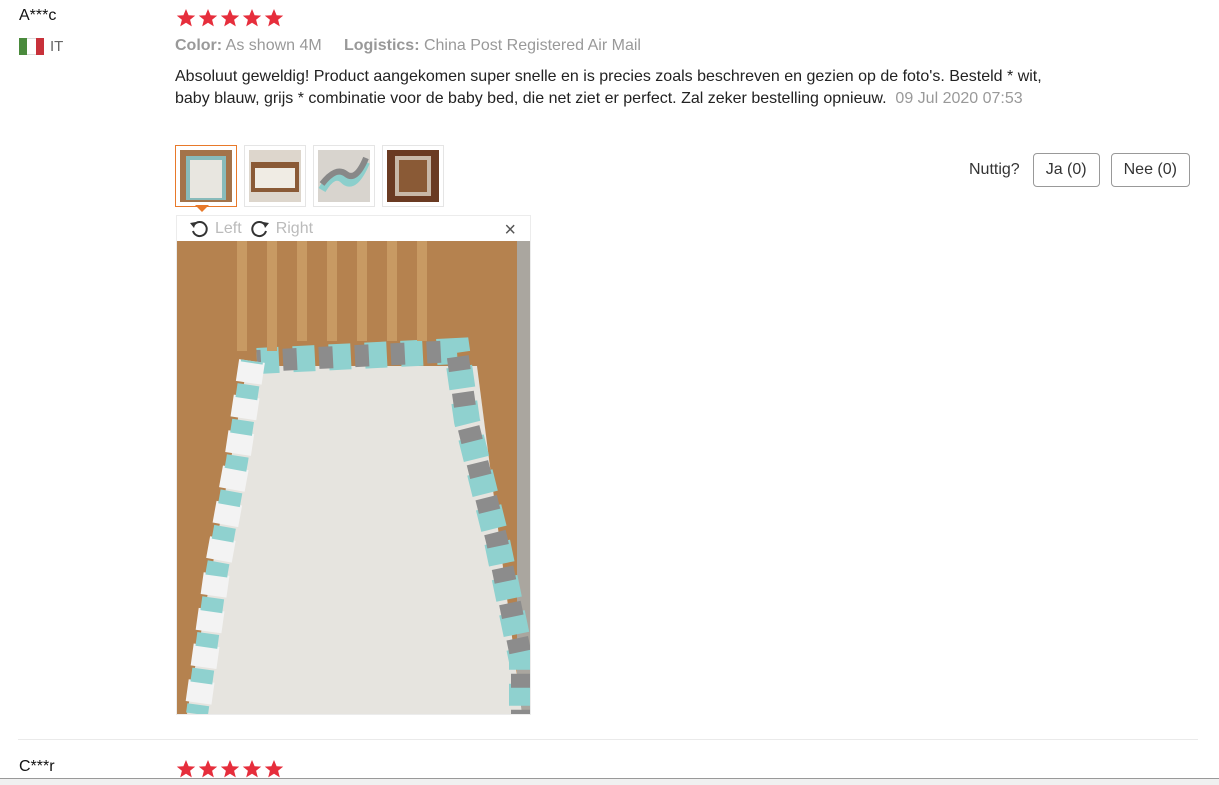 This screenshot has height=785, width=1219. Describe the element at coordinates (959, 98) in the screenshot. I see `review-date: 09 Jul 2020 07:53` at that location.